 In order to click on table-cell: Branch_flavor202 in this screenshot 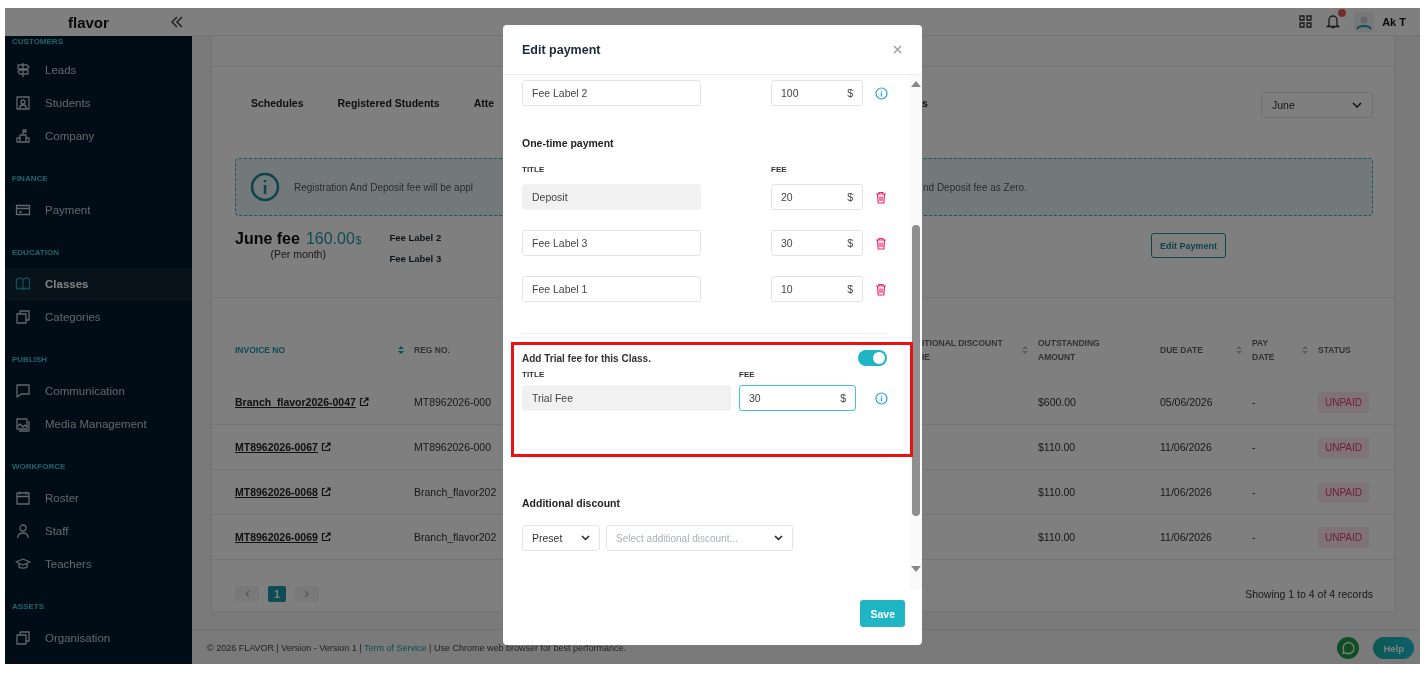, I will do `click(455, 492)`.